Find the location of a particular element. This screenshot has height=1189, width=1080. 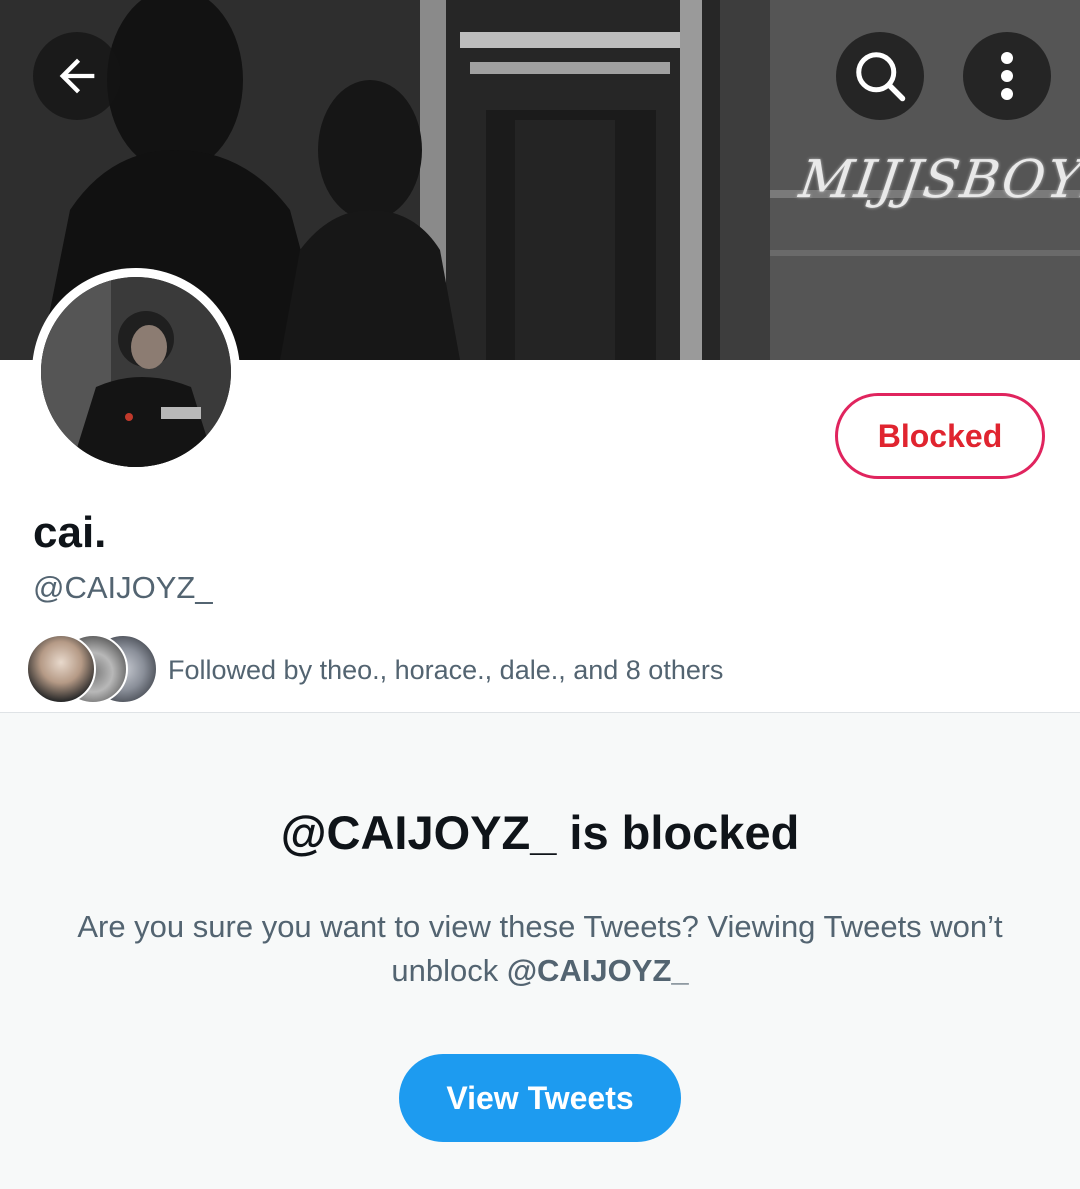

view-tweets-button: View Tweets is located at coordinates (540, 1098).